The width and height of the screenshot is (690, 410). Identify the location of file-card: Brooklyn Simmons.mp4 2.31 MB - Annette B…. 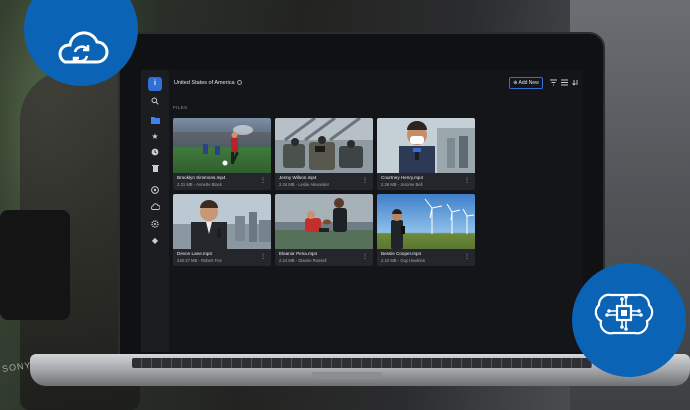
(222, 154).